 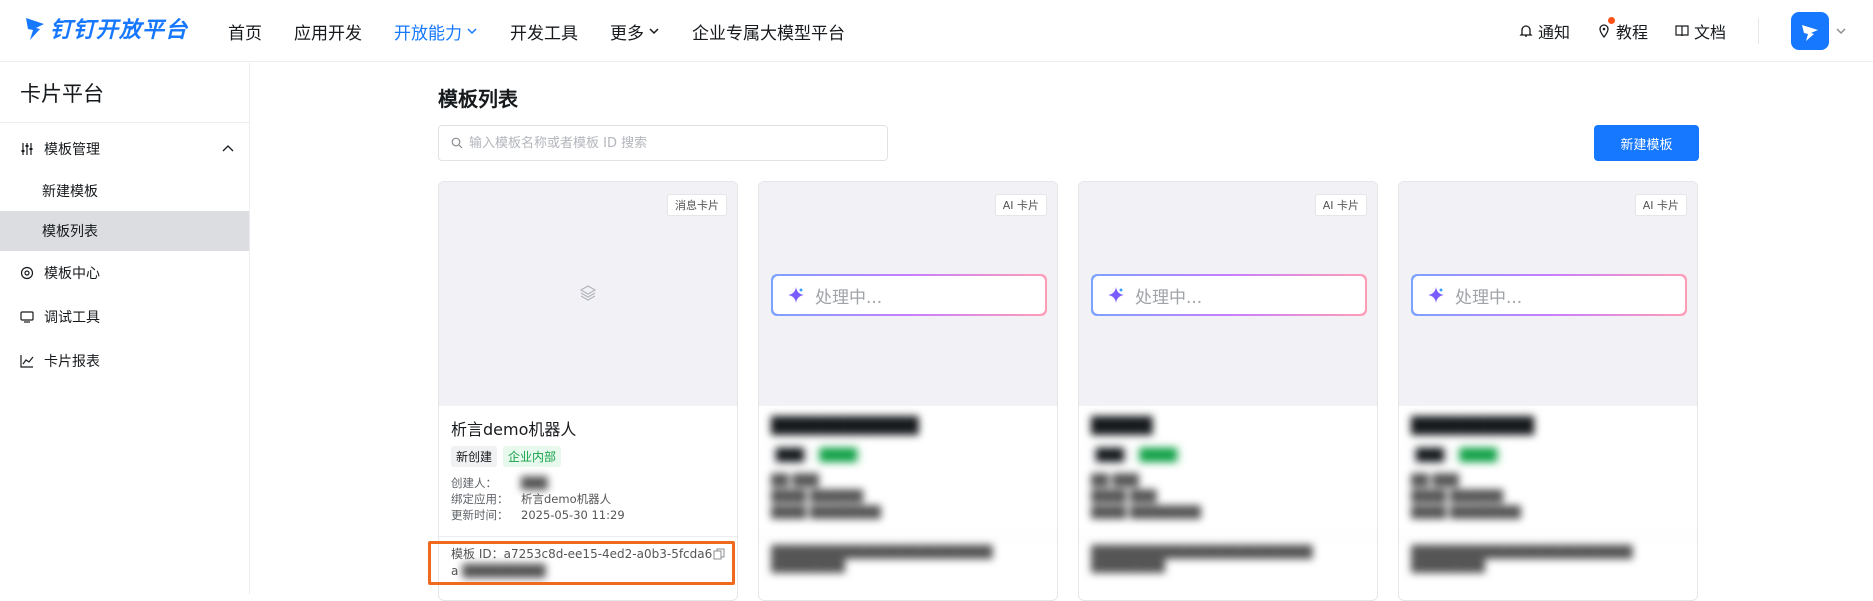 I want to click on user-avatar, so click(x=1810, y=31).